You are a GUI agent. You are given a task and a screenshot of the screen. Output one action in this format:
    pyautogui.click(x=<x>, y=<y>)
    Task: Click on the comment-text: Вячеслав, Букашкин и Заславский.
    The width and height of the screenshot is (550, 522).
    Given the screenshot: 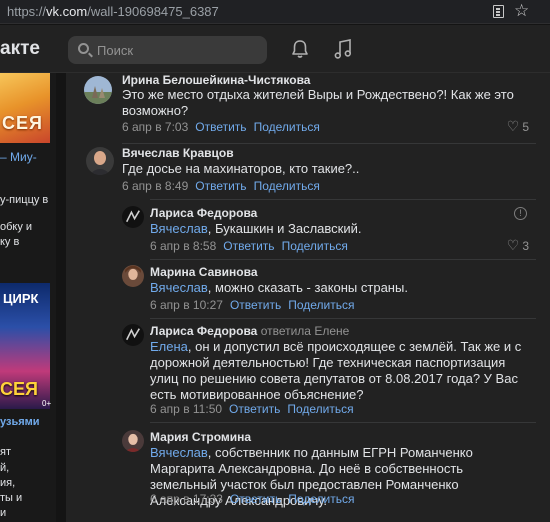 What is the action you would take?
    pyautogui.click(x=256, y=228)
    